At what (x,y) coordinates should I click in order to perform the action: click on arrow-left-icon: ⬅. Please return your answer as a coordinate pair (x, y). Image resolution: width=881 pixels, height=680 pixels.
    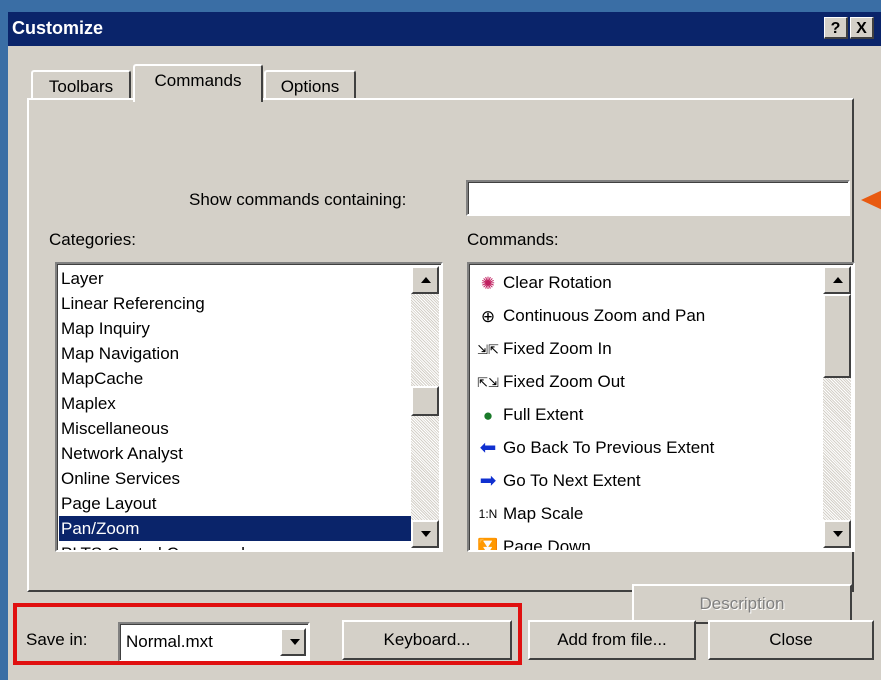
    Looking at the image, I should click on (488, 448).